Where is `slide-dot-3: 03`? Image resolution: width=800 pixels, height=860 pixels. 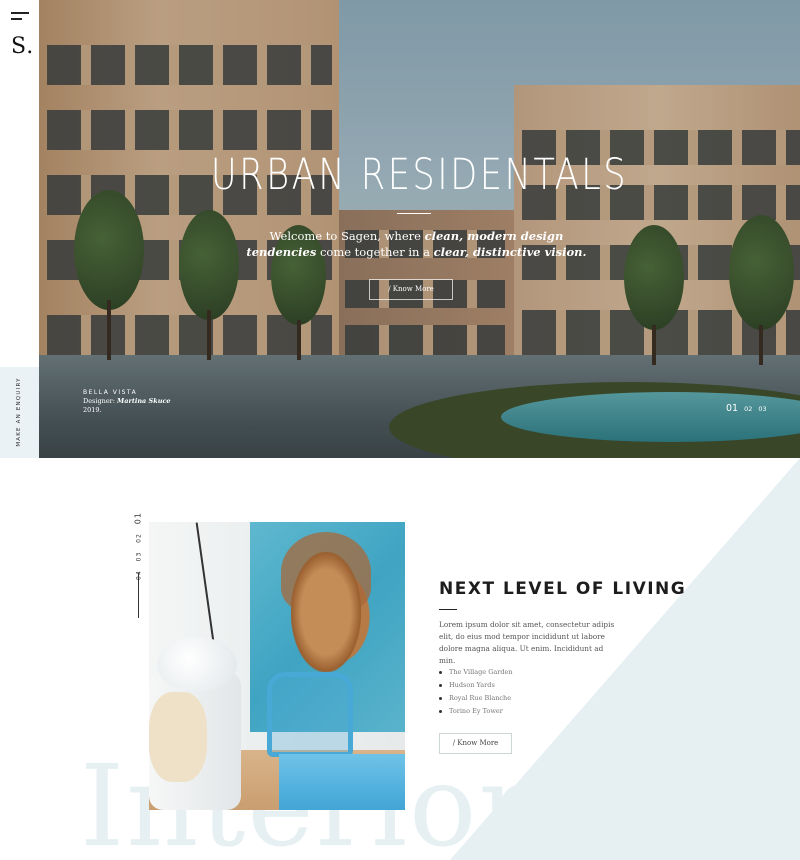
slide-dot-3: 03 is located at coordinates (762, 409).